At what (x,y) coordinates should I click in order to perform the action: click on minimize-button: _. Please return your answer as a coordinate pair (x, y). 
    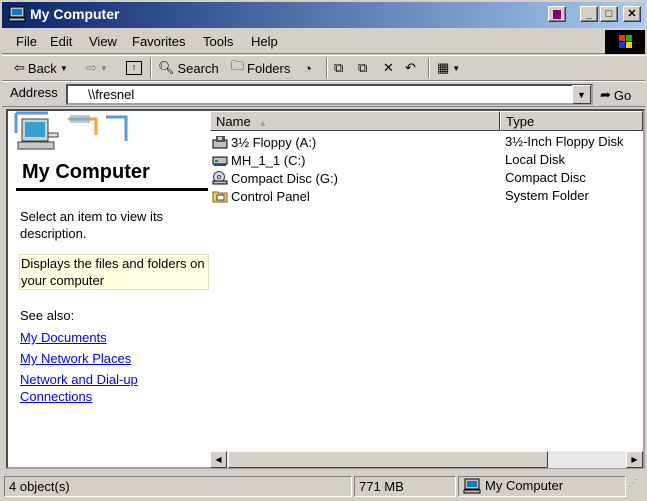
    Looking at the image, I should click on (589, 14).